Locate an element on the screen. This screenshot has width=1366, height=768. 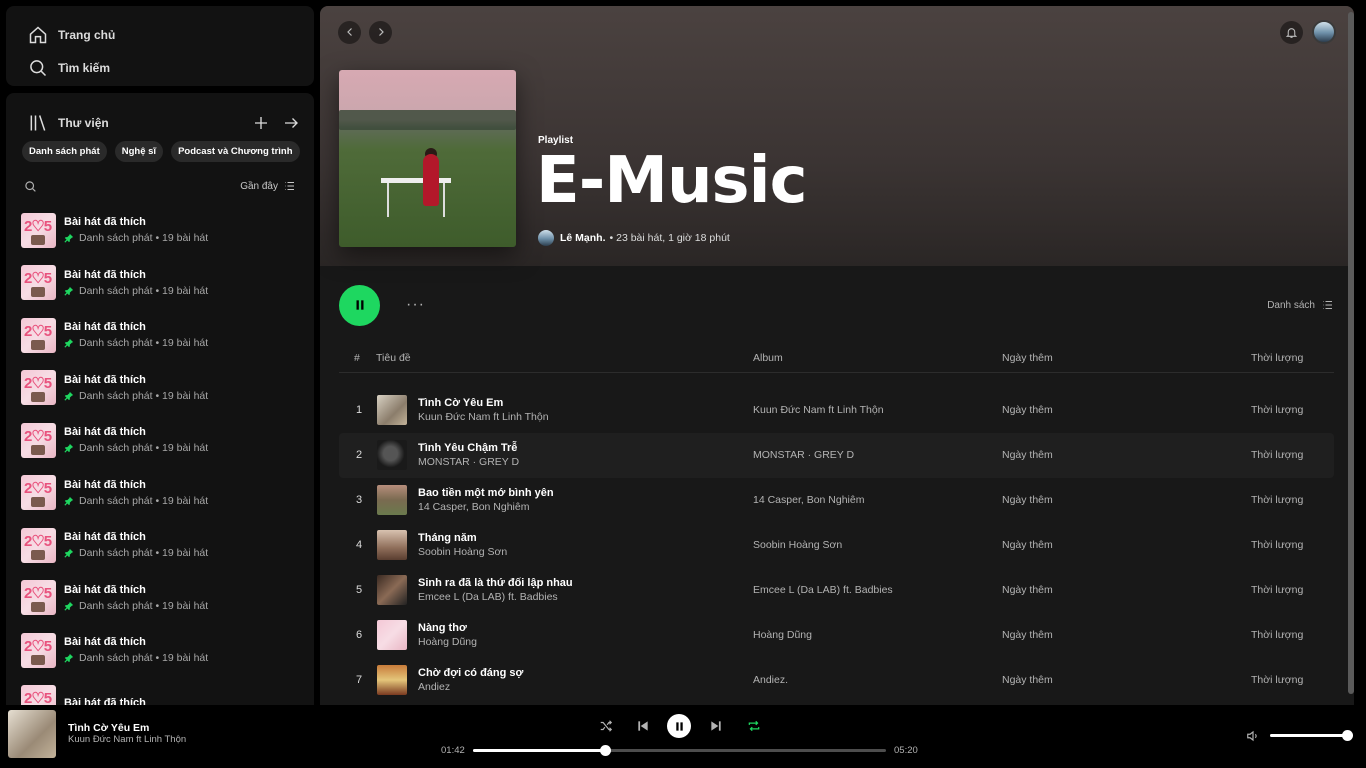
track-artist: MONSTAR · GREY D is located at coordinates (468, 462).